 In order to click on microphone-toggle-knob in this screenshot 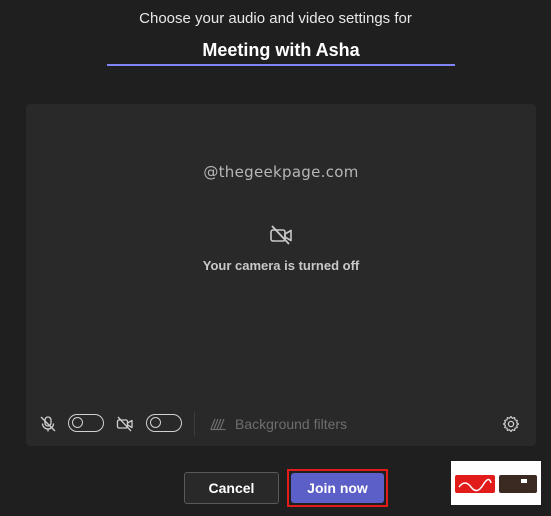, I will do `click(77, 422)`.